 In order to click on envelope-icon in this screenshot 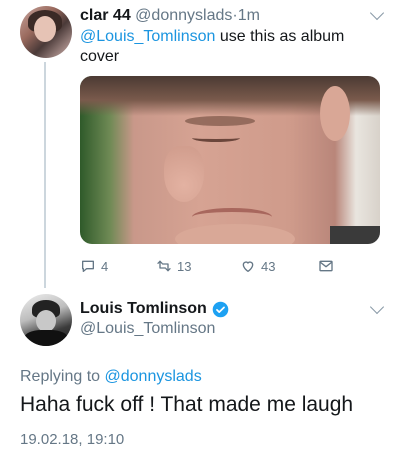, I will do `click(326, 266)`.